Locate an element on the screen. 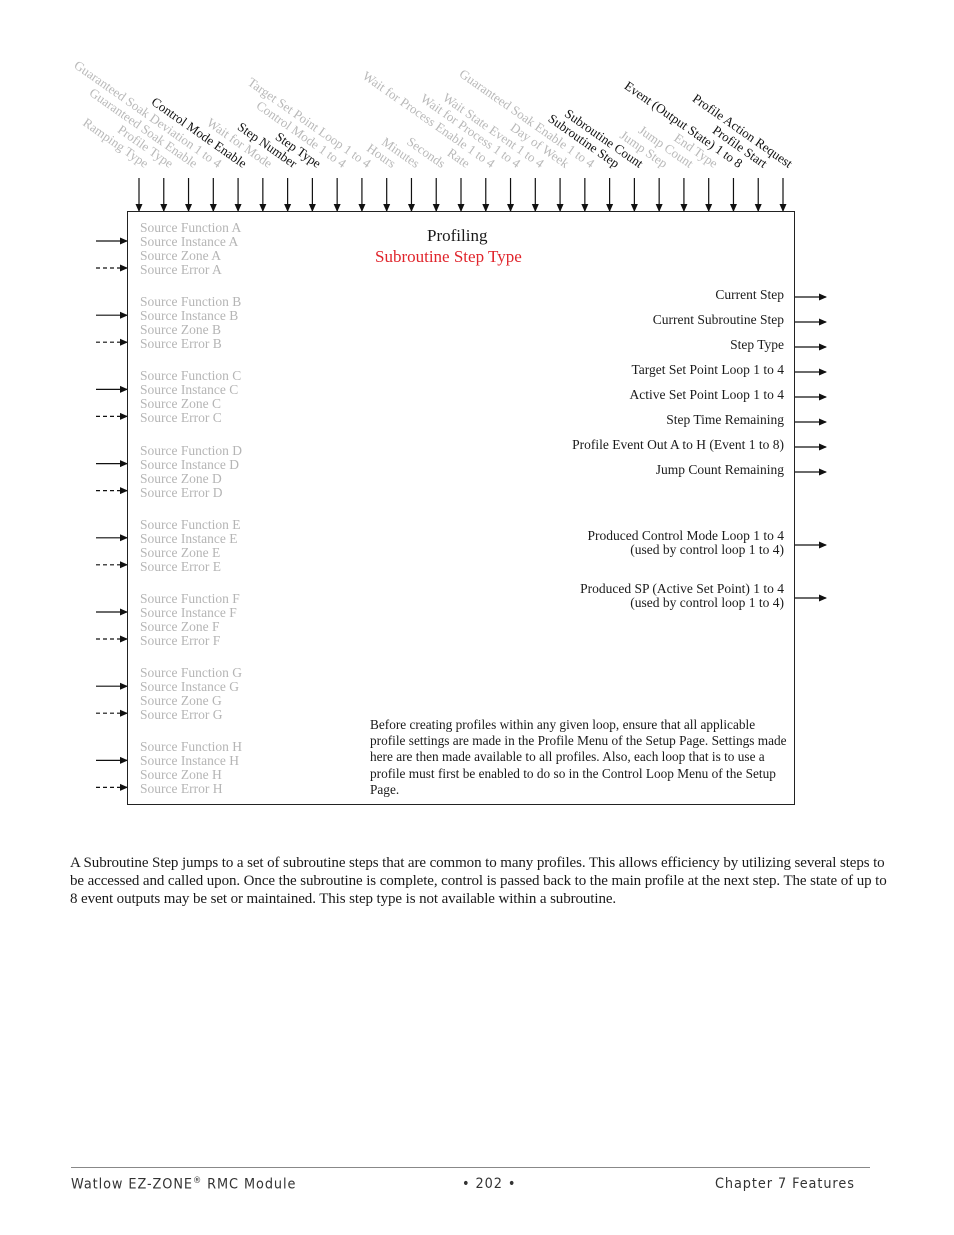 This screenshot has height=1235, width=954. source-label: Source Function D is located at coordinates (191, 450).